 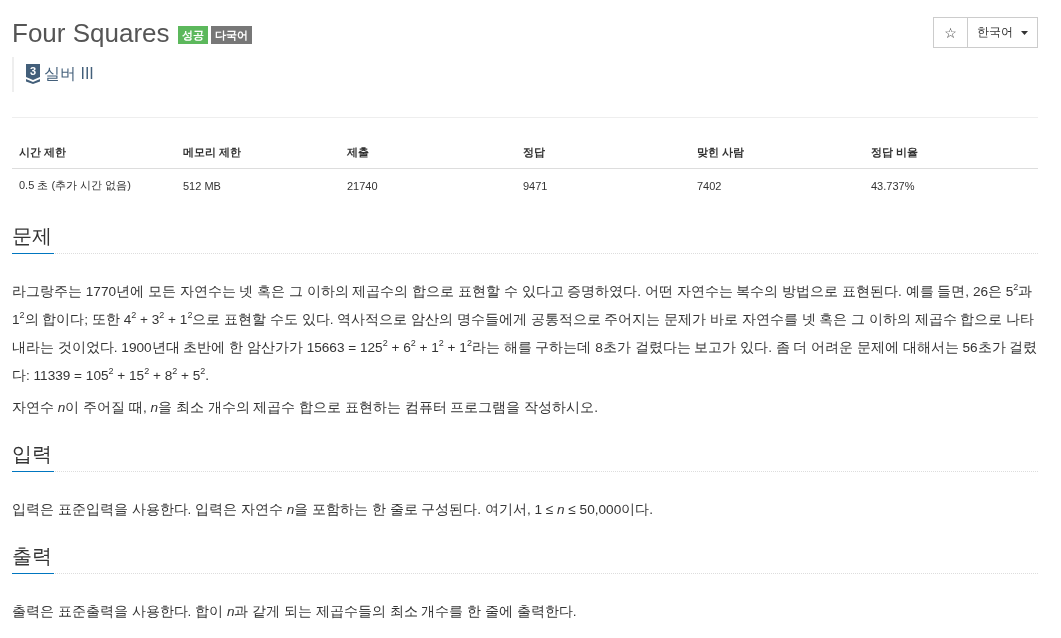 What do you see at coordinates (75, 185) in the screenshot?
I see `table-cell: 0.5 초 (추가 시간 없음)` at bounding box center [75, 185].